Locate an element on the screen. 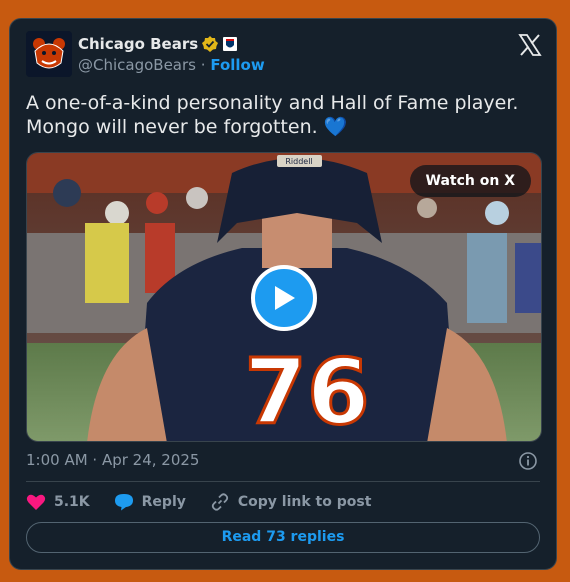  like-button: 5.1K is located at coordinates (58, 502).